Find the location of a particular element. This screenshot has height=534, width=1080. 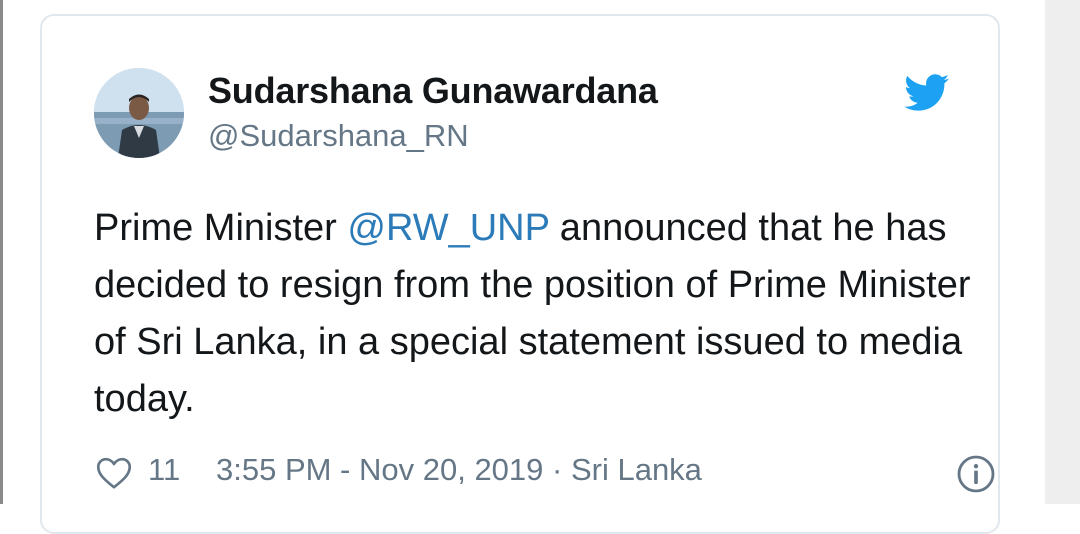

avatar is located at coordinates (139, 113).